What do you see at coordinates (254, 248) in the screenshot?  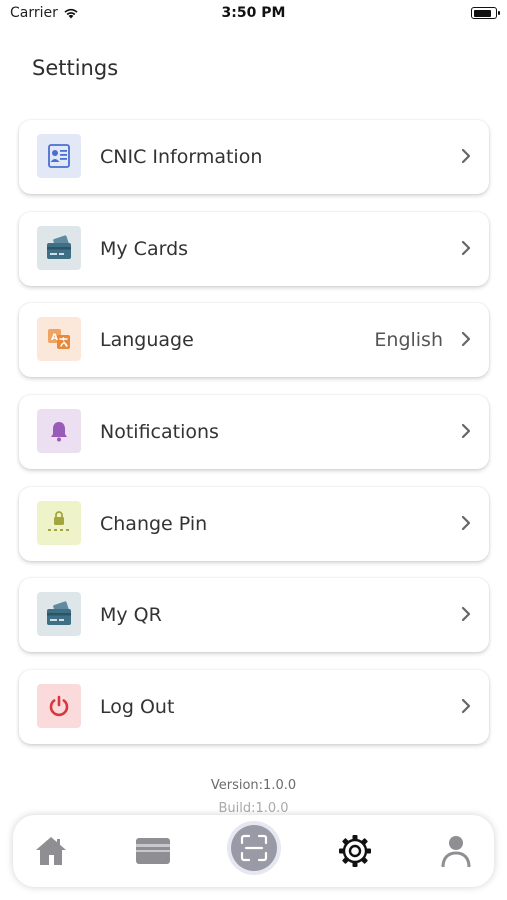 I see `settings-row-my-cards: My Cards` at bounding box center [254, 248].